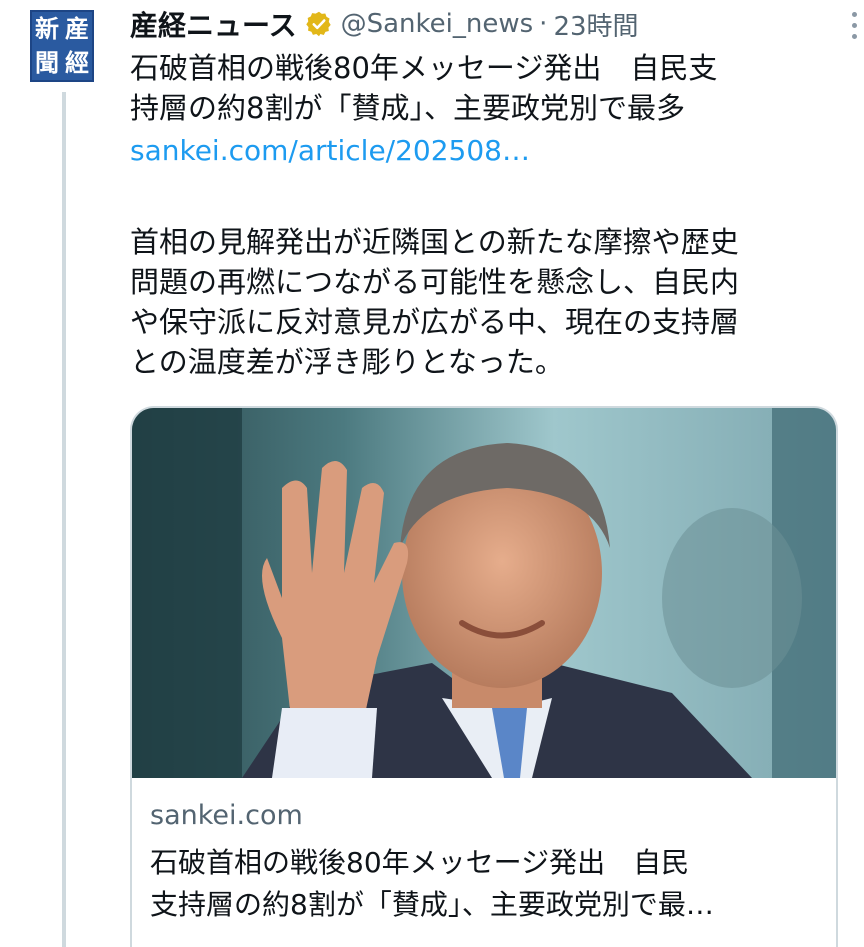  I want to click on tweet-header: 産経ニュース @Sankei_news · 23時間, so click(493, 24).